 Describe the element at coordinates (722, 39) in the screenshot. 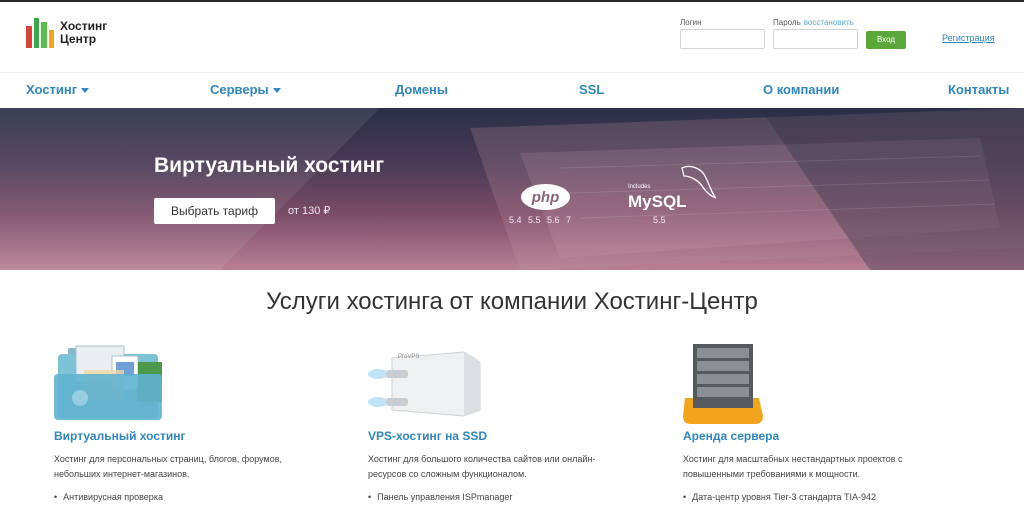

I see `login-input` at that location.